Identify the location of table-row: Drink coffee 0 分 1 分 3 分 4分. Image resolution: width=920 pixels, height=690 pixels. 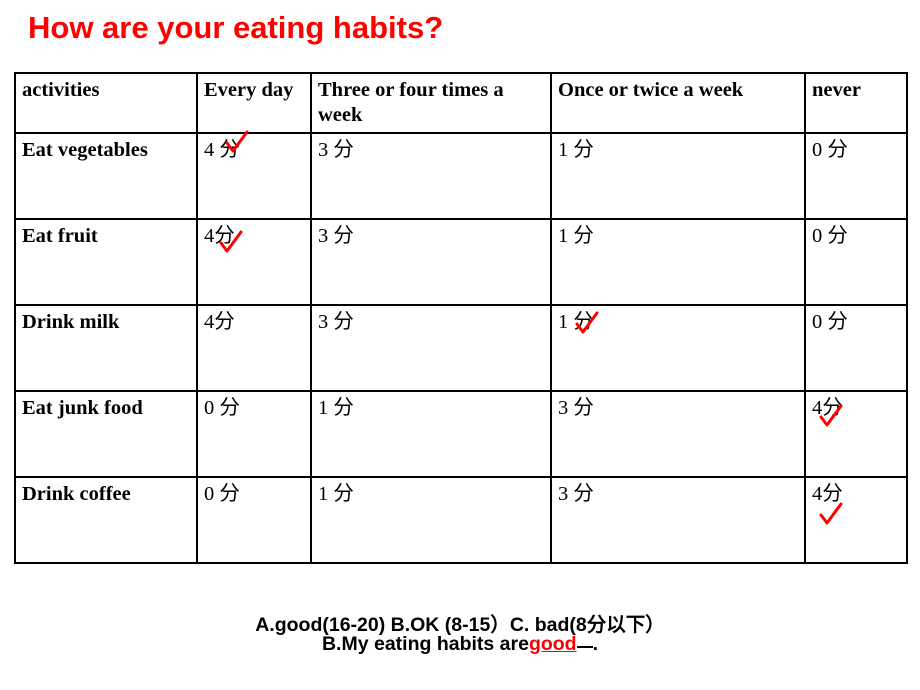
(461, 520).